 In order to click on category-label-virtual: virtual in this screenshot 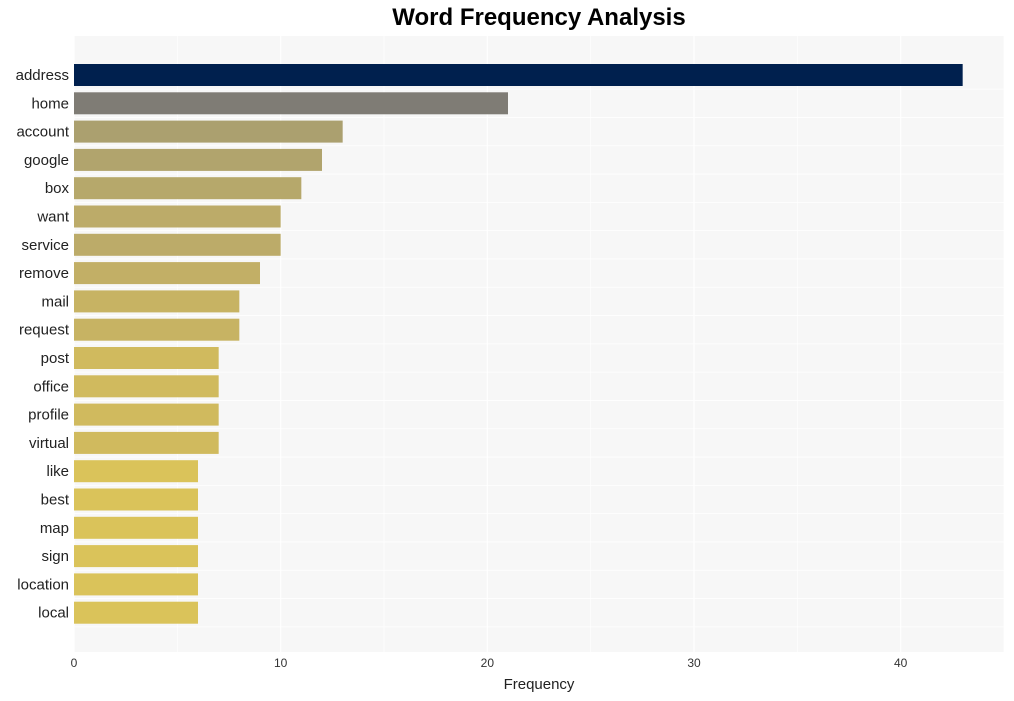, I will do `click(49, 443)`.